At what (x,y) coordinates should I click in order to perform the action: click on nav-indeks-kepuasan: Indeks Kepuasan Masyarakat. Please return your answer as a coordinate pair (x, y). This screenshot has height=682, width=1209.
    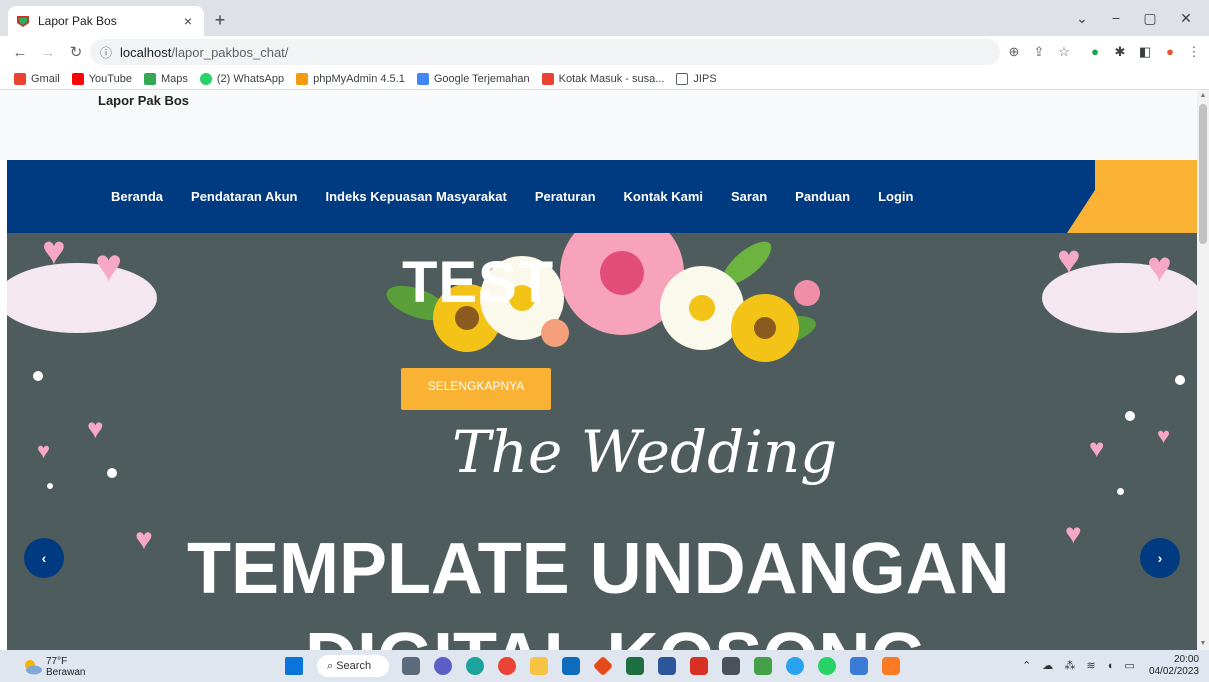
    Looking at the image, I should click on (415, 196).